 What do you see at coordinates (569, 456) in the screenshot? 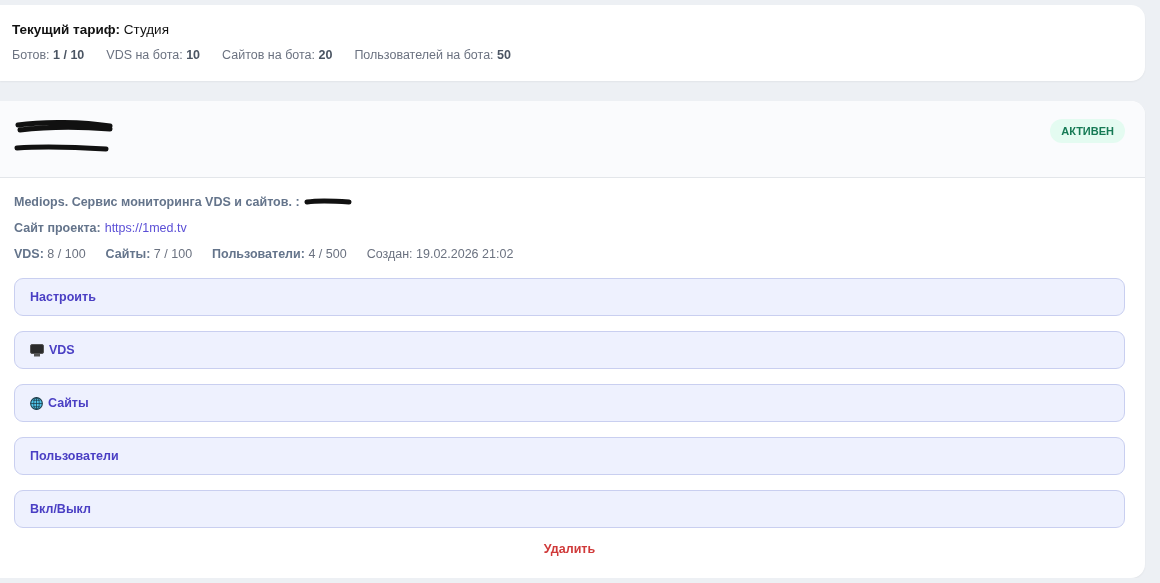
I see `action-button: Пользователи` at bounding box center [569, 456].